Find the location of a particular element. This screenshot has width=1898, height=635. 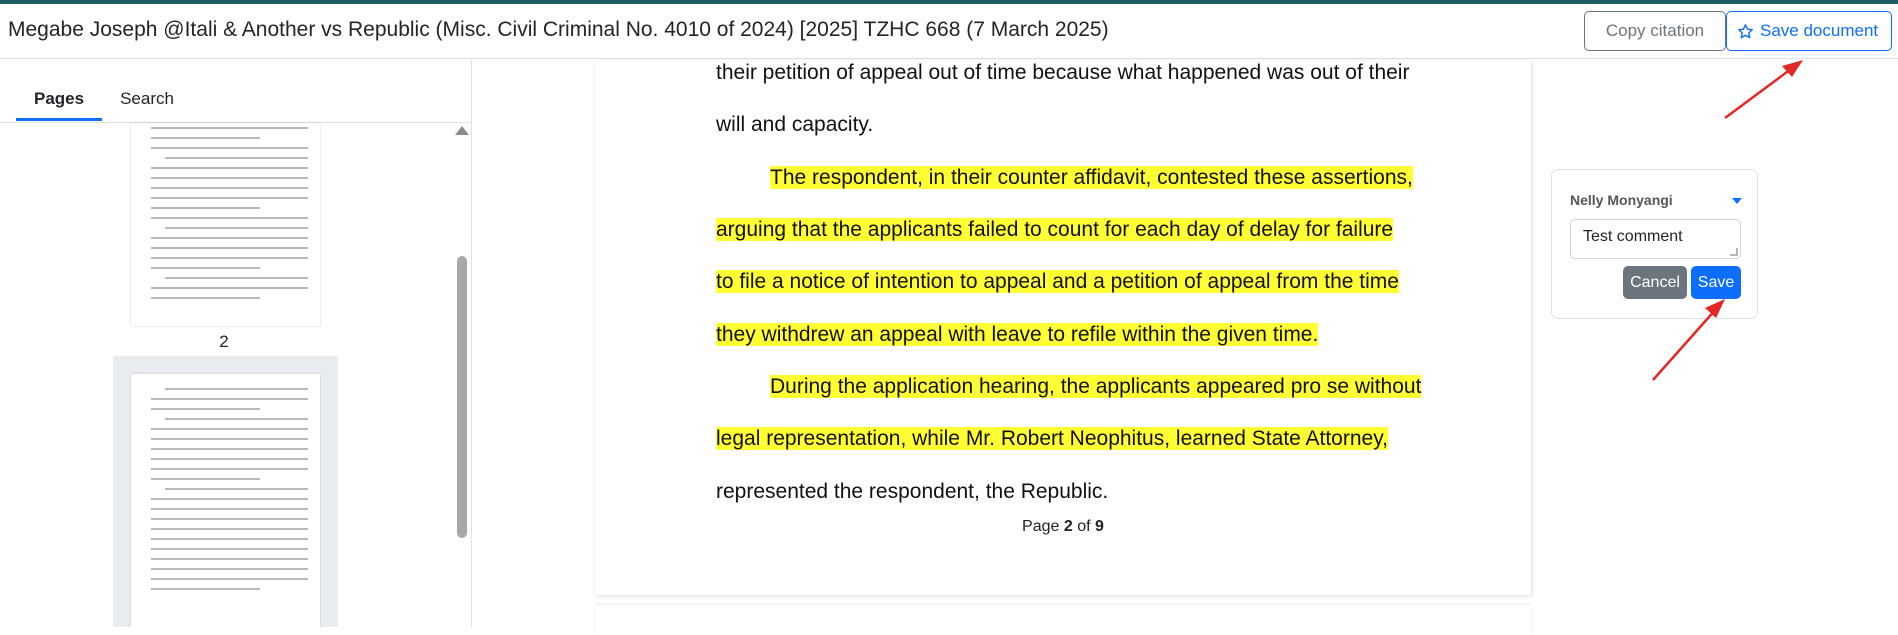

comment-input: Test comment is located at coordinates (1655, 239).